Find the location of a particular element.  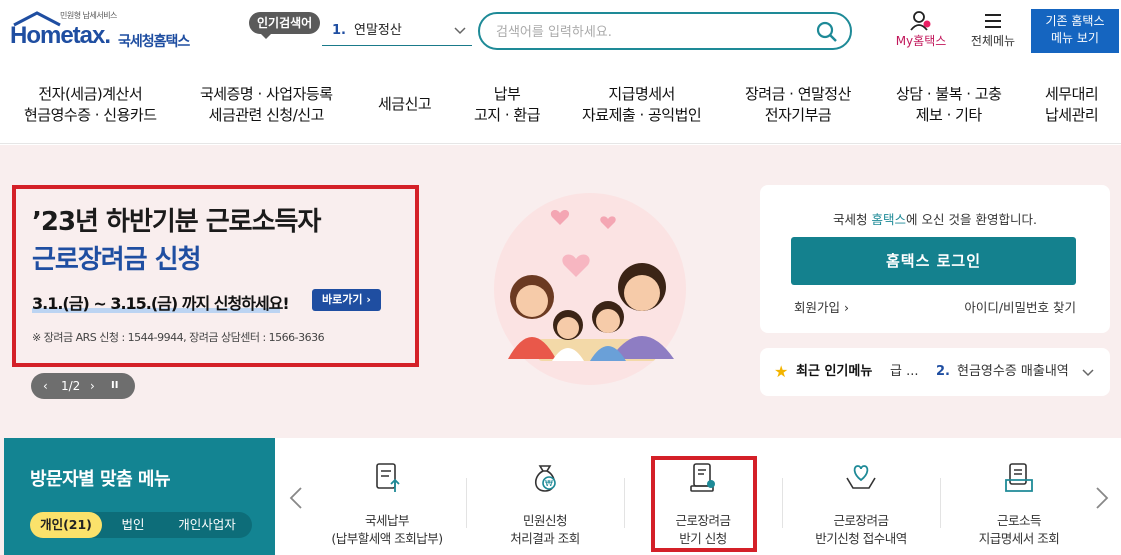

popular-search-badge: 인기검색어 is located at coordinates (285, 25).